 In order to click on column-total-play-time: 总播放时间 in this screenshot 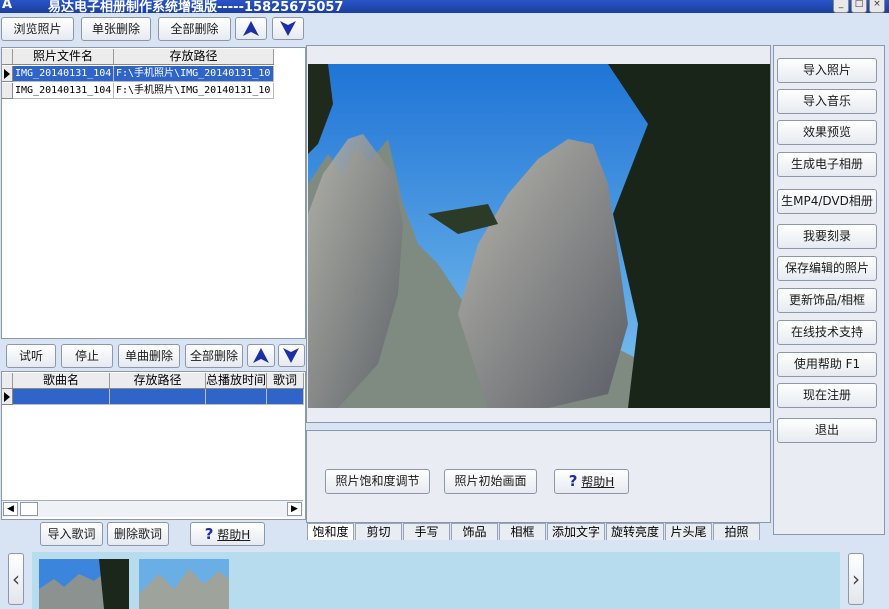, I will do `click(236, 380)`.